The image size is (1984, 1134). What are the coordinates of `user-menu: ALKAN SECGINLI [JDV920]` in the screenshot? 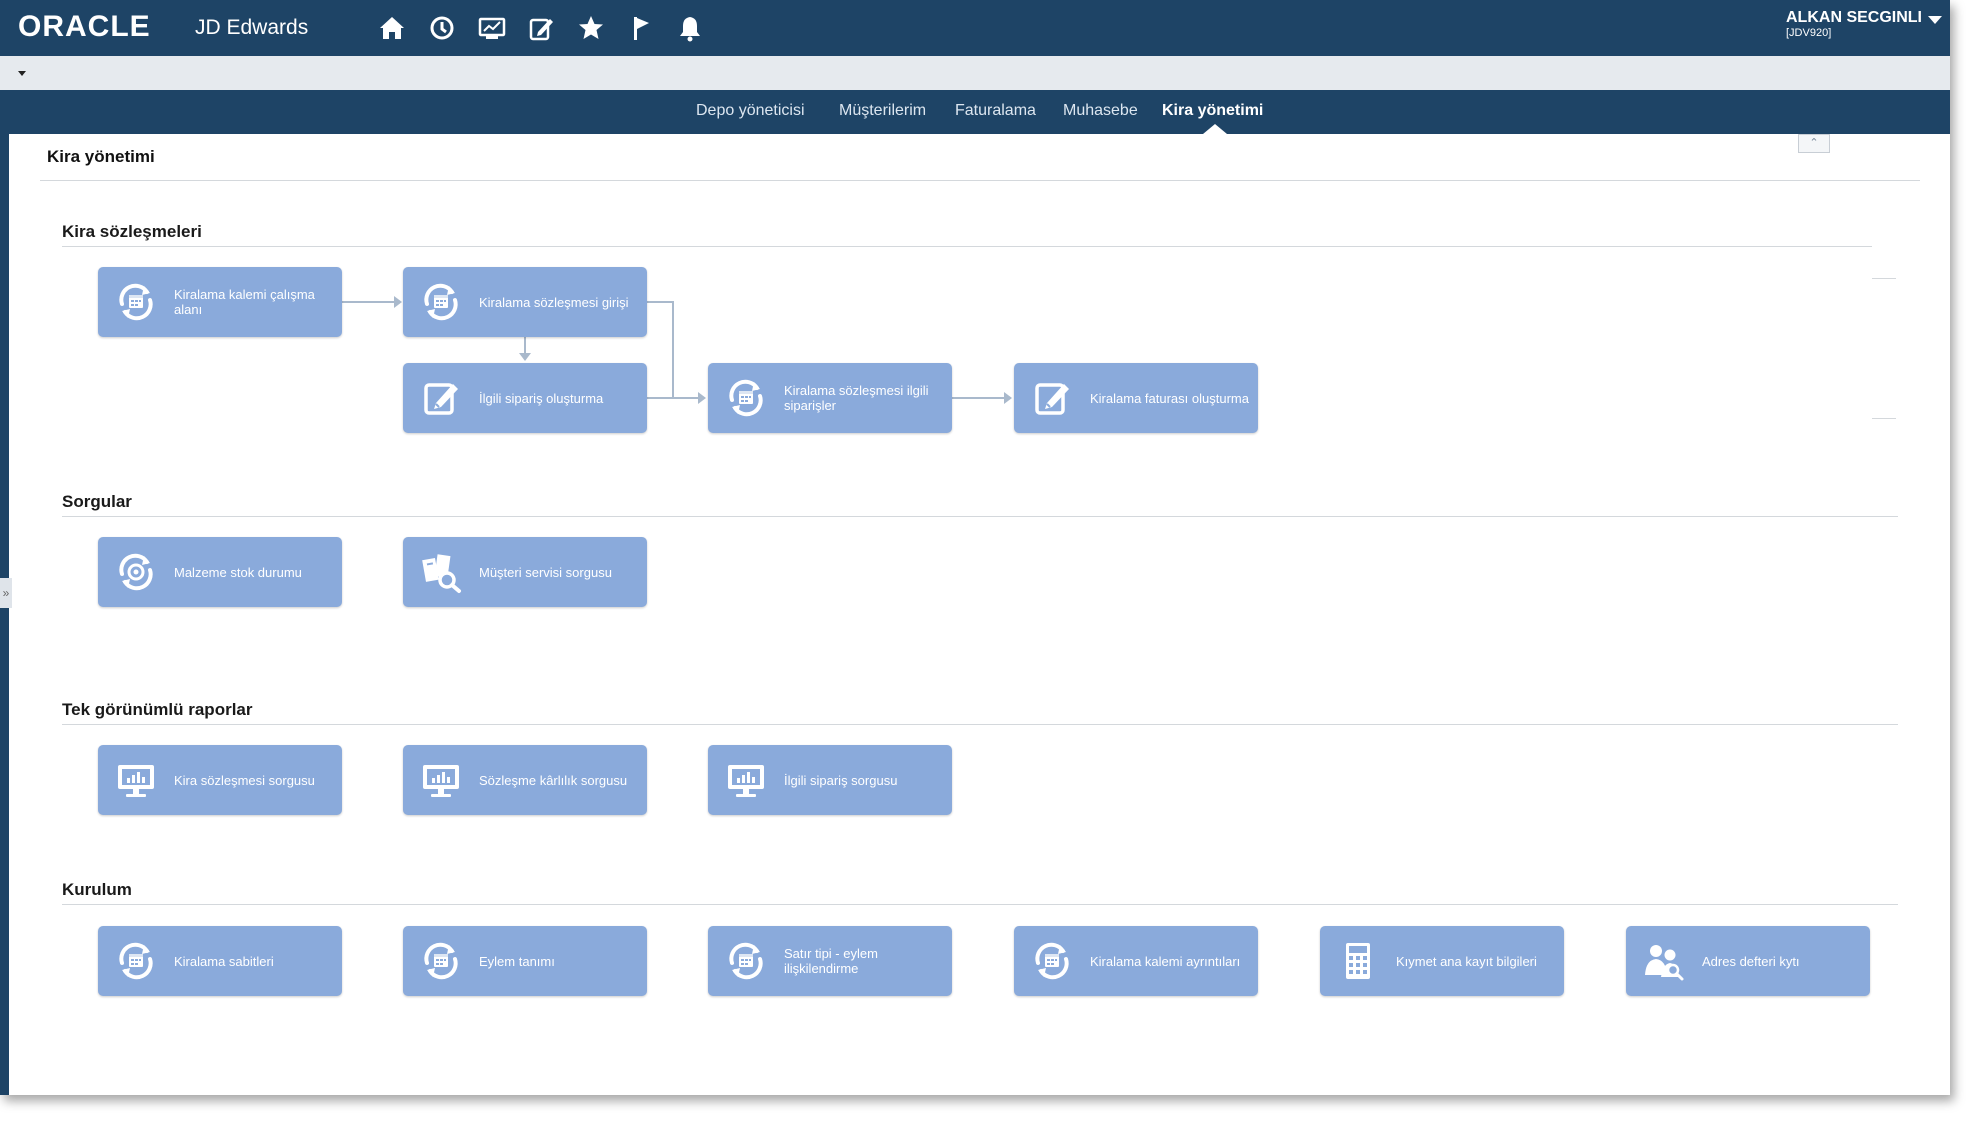 It's located at (1864, 24).